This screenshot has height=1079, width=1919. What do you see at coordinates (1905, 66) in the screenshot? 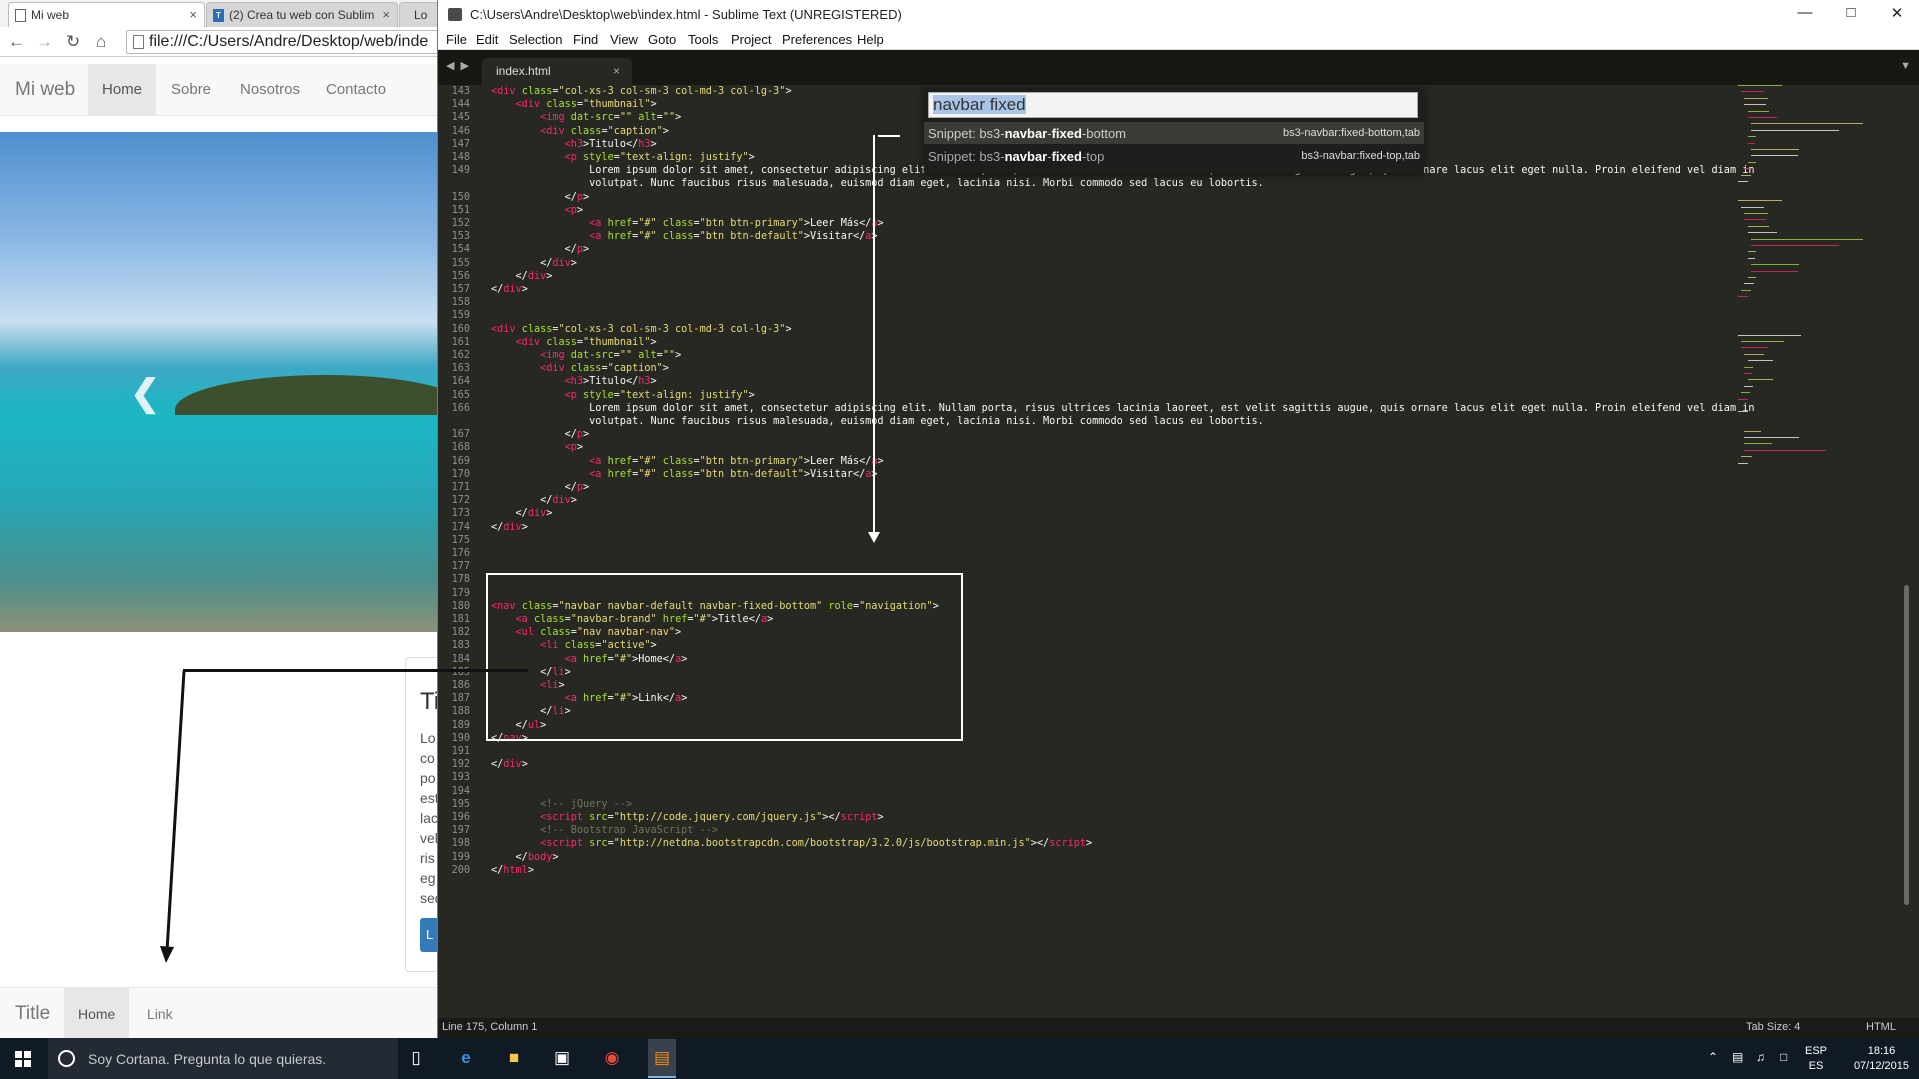
I see `tab-dropdown-icon: ▼` at bounding box center [1905, 66].